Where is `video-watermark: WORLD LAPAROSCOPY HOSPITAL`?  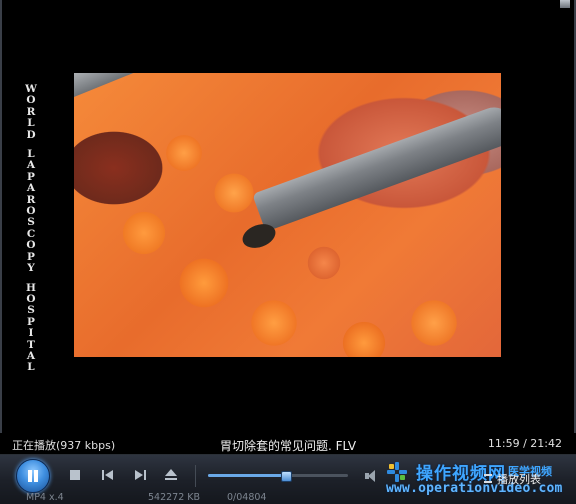 video-watermark: WORLD LAPAROSCOPY HOSPITAL is located at coordinates (31, 228).